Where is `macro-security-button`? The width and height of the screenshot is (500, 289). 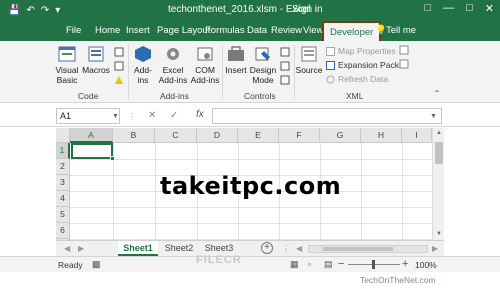
macro-security-button is located at coordinates (119, 80).